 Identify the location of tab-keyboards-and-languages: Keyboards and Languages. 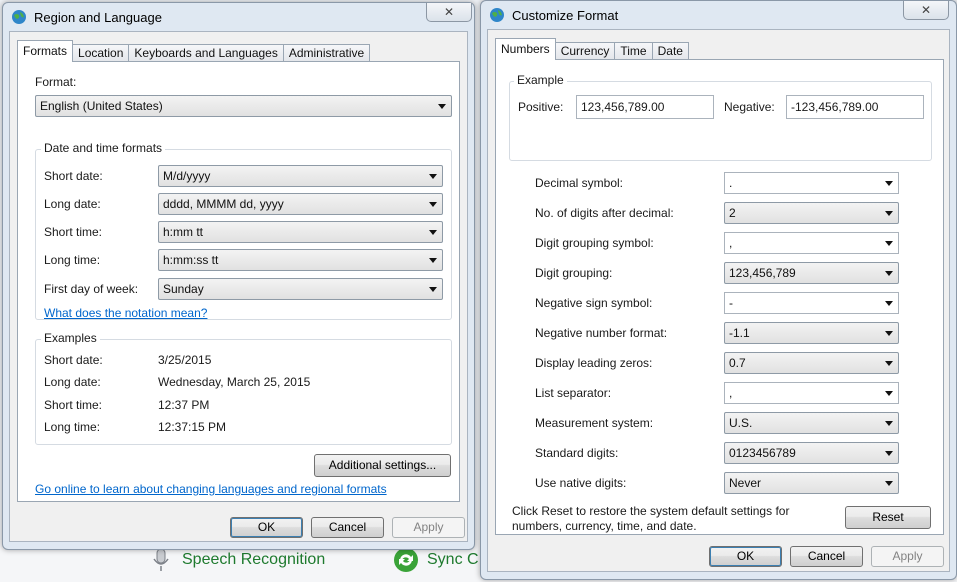
(206, 53).